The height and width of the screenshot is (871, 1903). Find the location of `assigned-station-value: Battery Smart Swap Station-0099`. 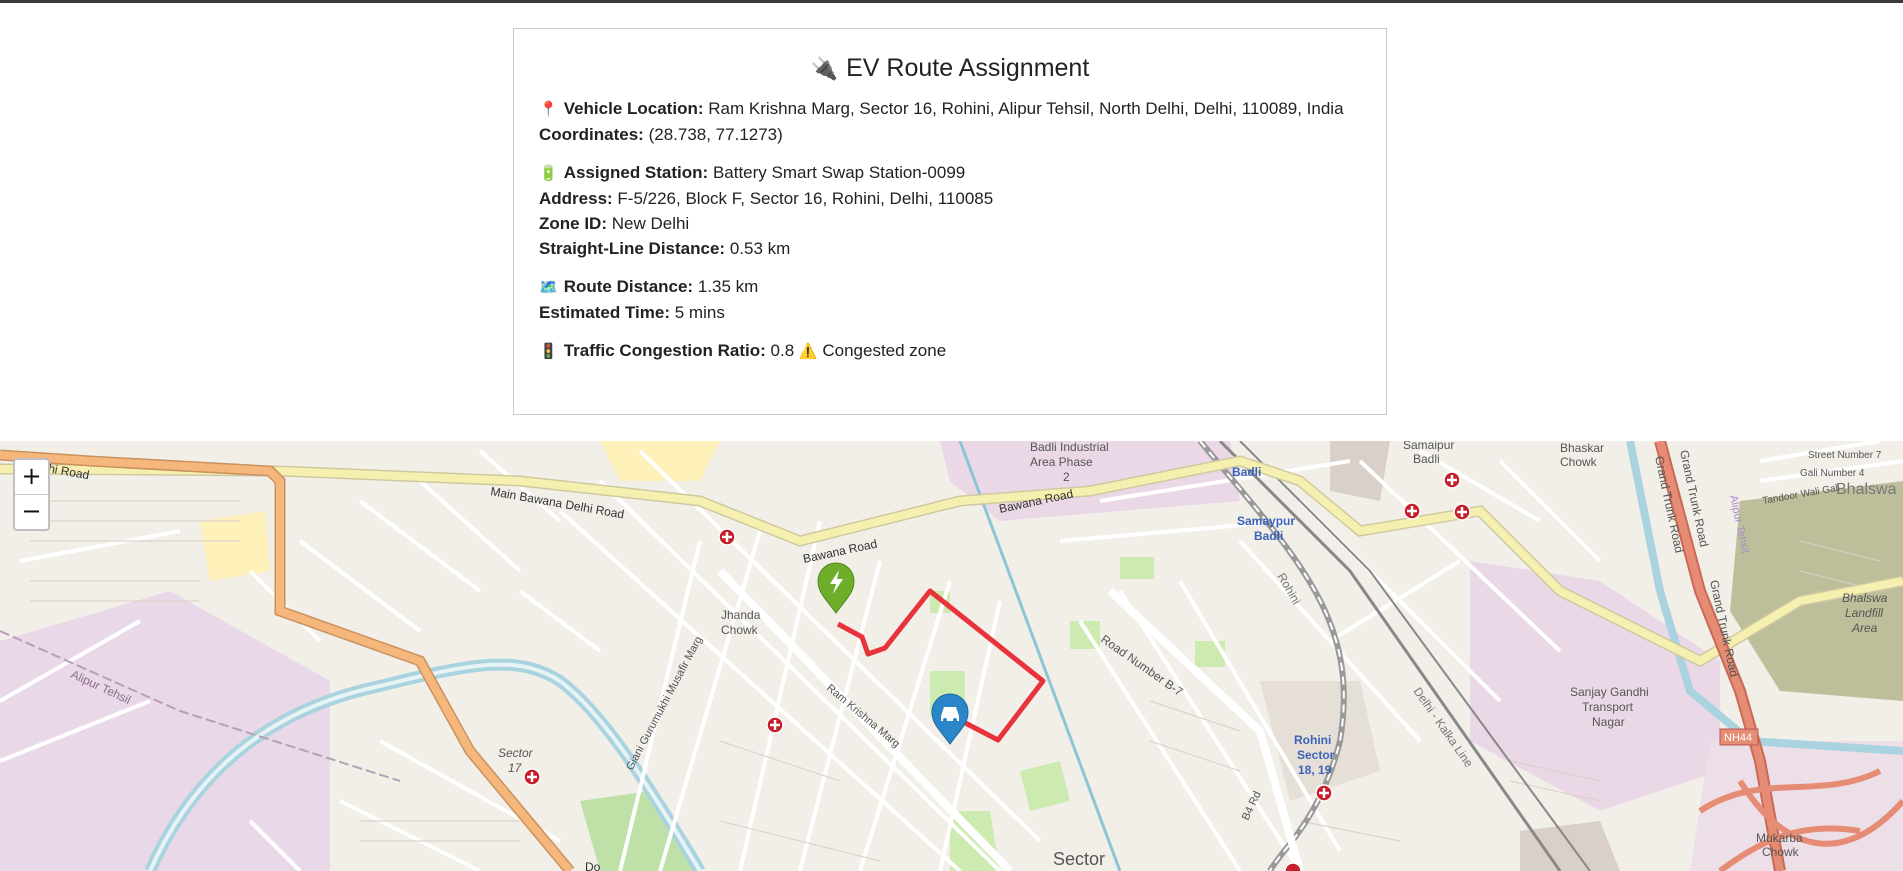

assigned-station-value: Battery Smart Swap Station-0099 is located at coordinates (839, 172).